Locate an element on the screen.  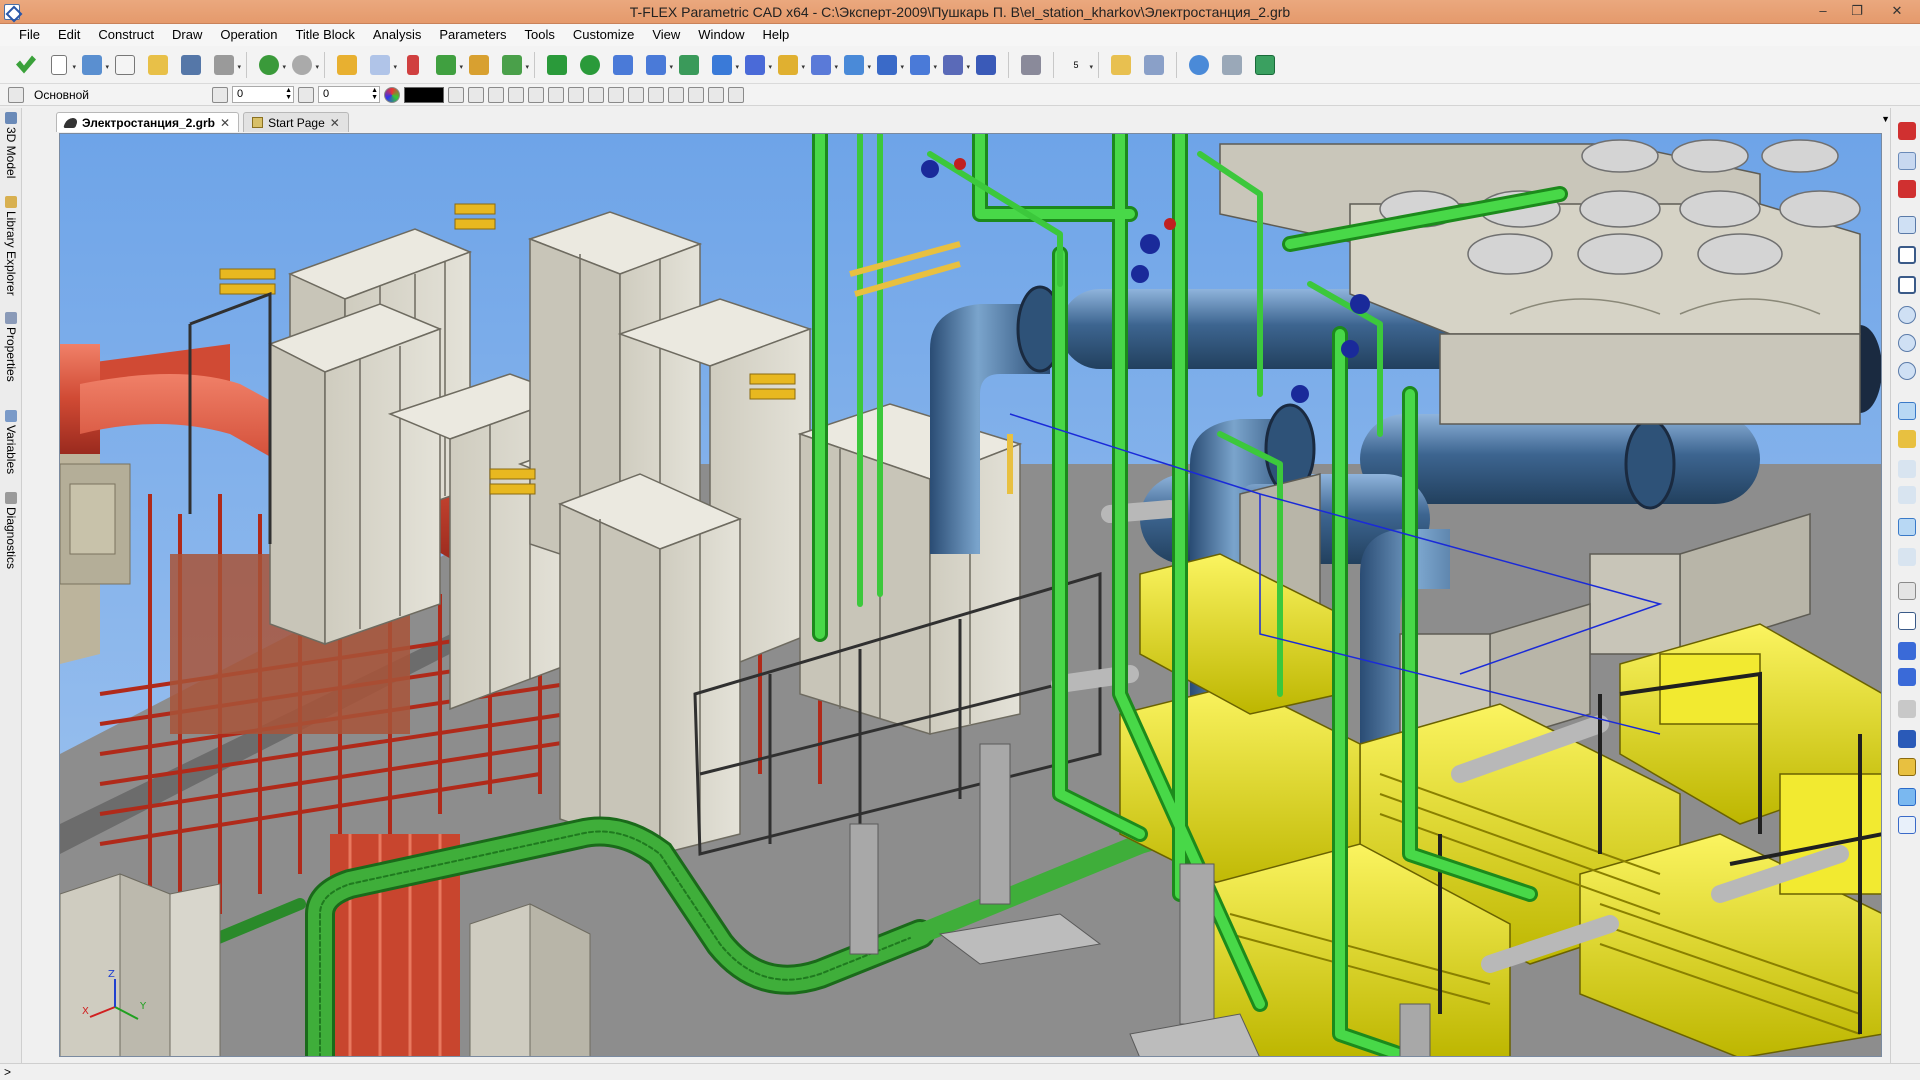
selector-icon is located at coordinates (476, 94).